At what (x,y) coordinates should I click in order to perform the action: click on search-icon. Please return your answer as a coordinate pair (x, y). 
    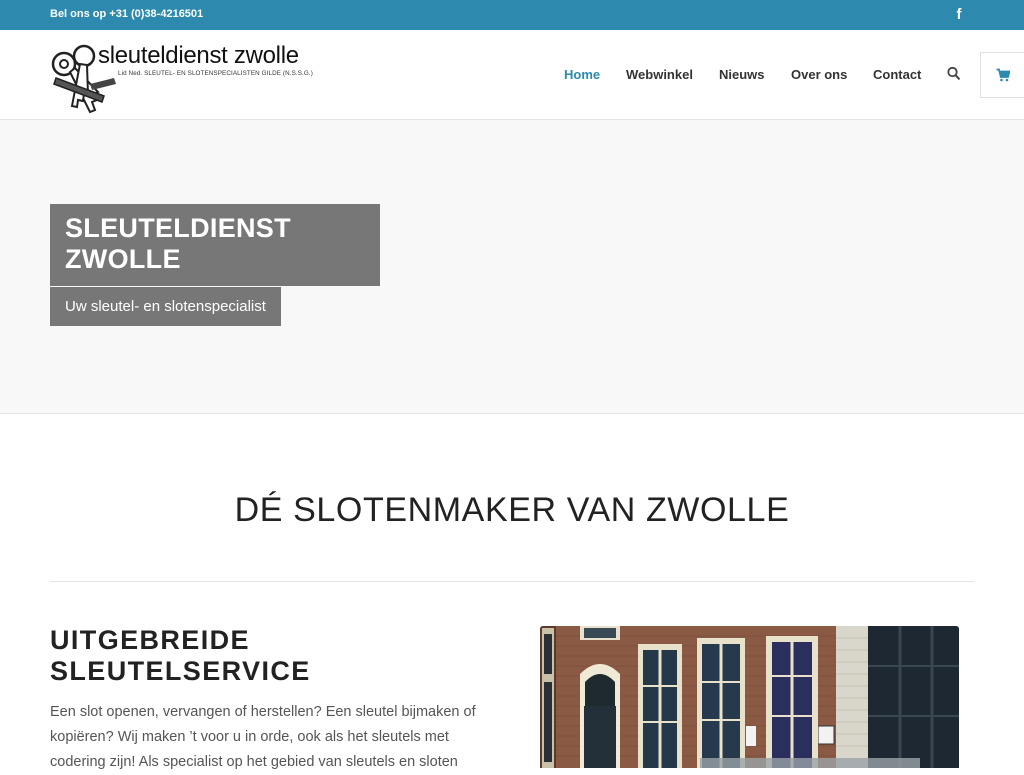
    Looking at the image, I should click on (954, 74).